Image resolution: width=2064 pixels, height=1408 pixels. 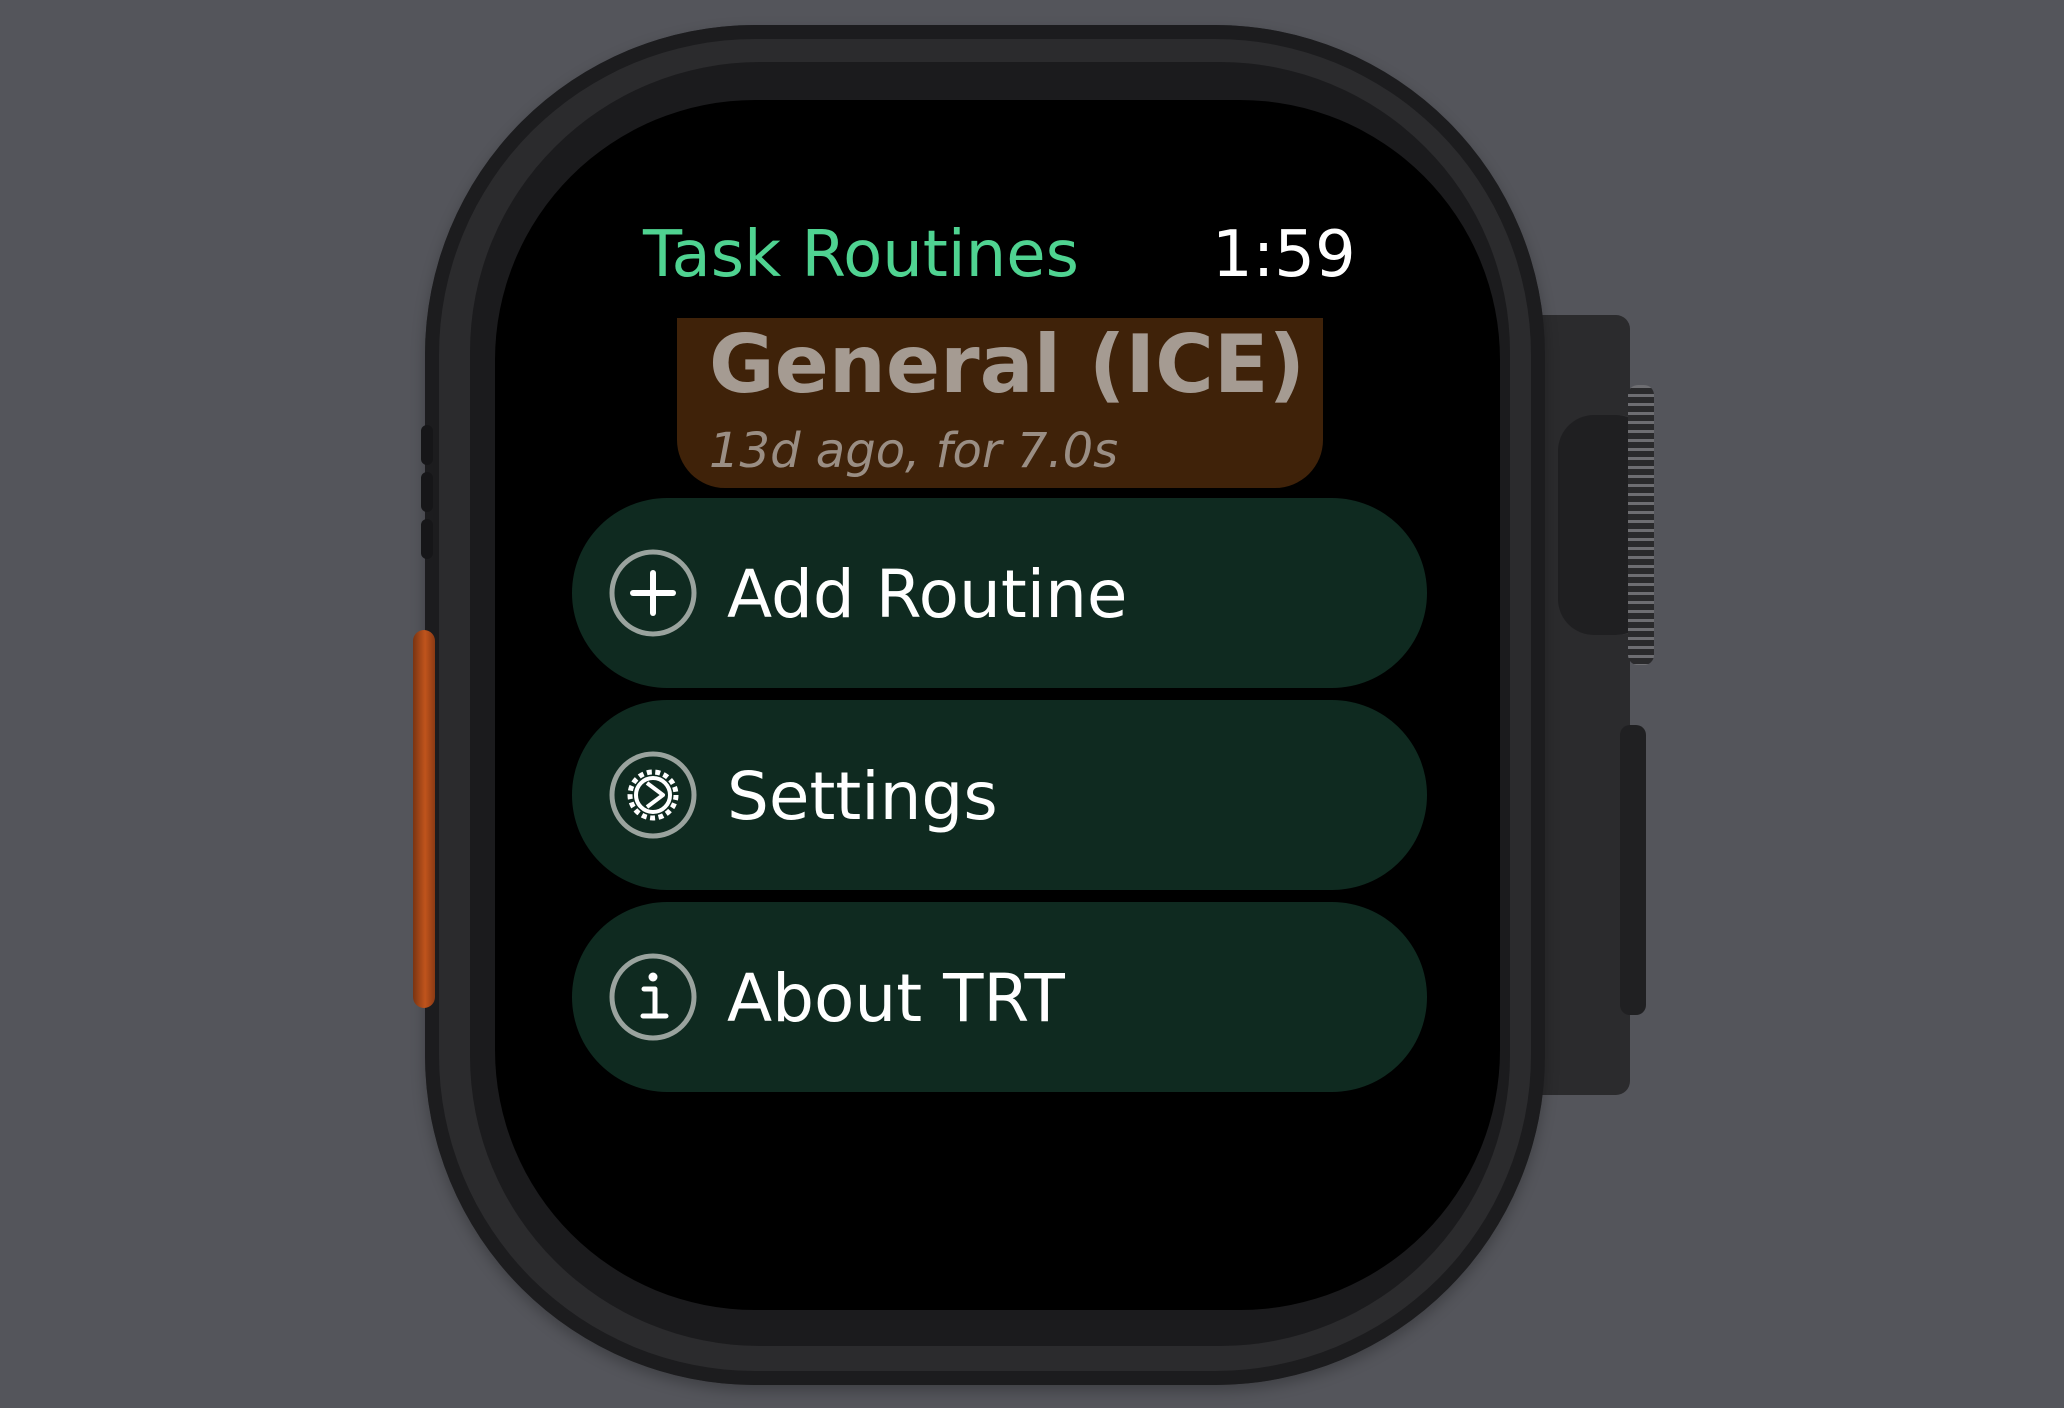 I want to click on add-routine-button: Add Routine, so click(x=999, y=593).